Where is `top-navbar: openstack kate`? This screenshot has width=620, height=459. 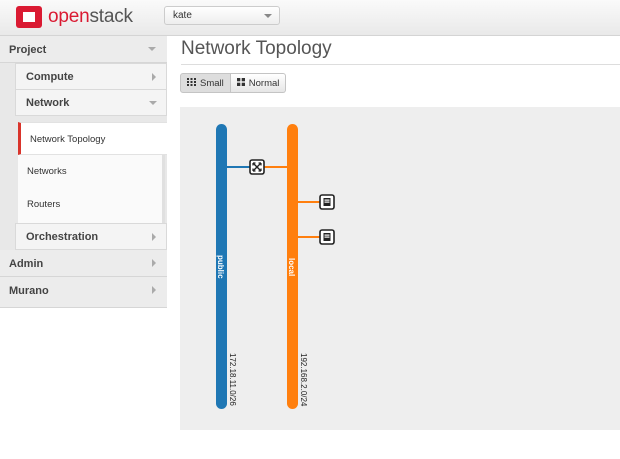 top-navbar: openstack kate is located at coordinates (310, 18).